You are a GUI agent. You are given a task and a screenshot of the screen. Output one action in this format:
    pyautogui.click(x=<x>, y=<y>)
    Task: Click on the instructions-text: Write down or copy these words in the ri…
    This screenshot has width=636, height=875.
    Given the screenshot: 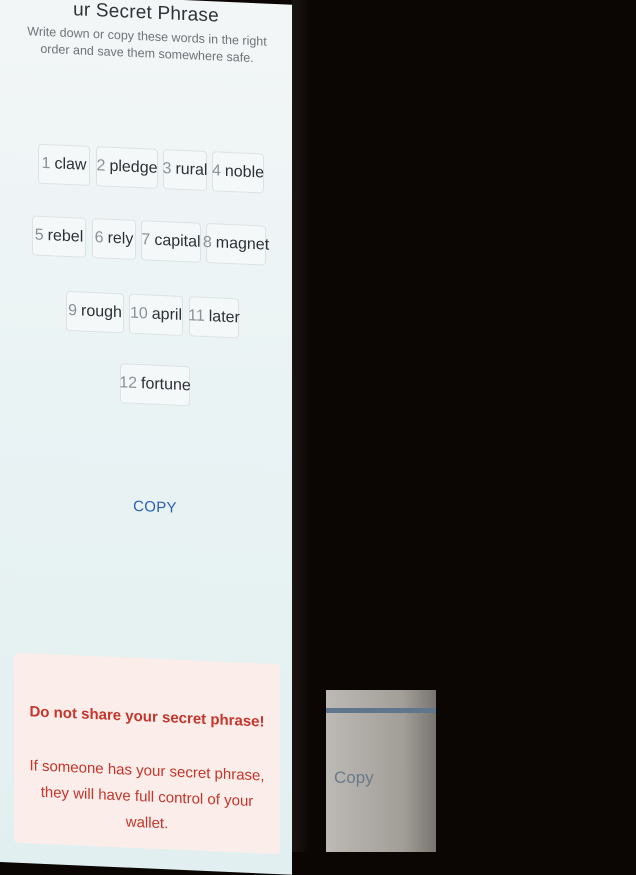 What is the action you would take?
    pyautogui.click(x=147, y=45)
    